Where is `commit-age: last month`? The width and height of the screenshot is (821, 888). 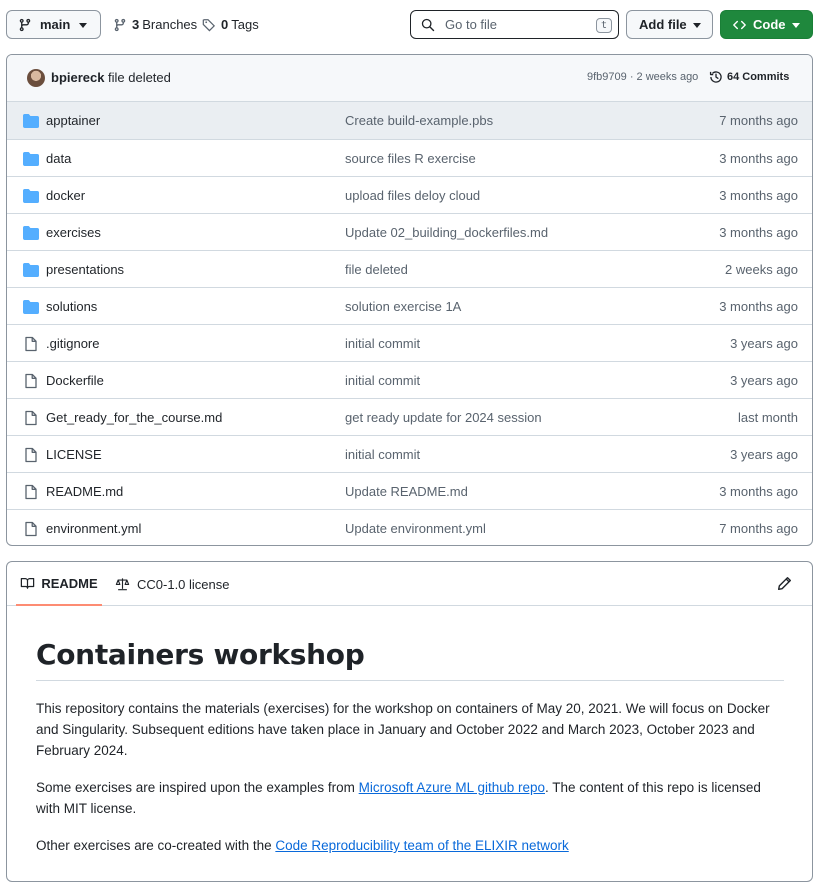
commit-age: last month is located at coordinates (768, 417).